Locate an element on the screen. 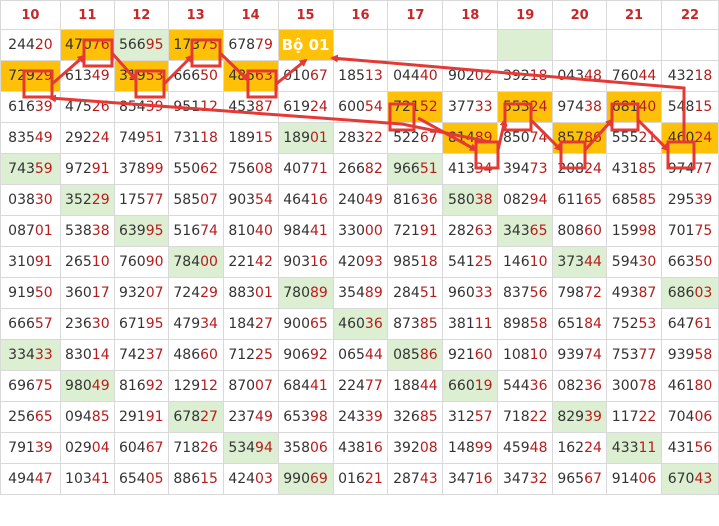 This screenshot has height=526, width=719. number-head: 966 is located at coordinates (406, 169).